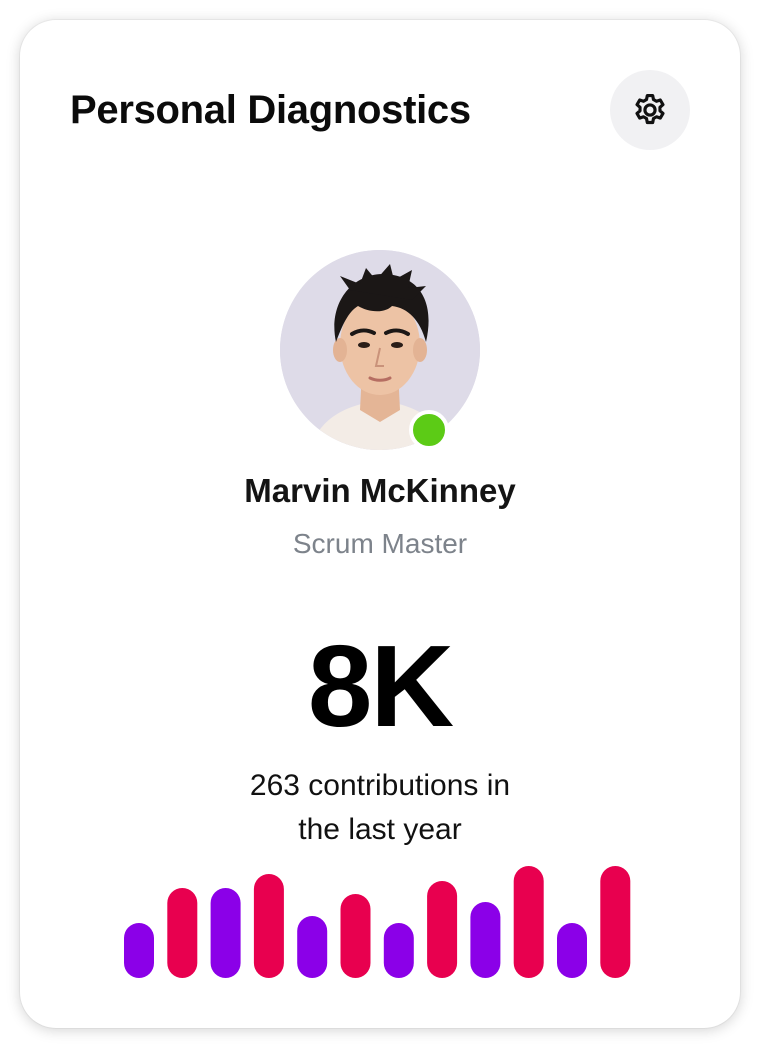  What do you see at coordinates (380, 808) in the screenshot?
I see `contribution-caption: 263 contributions in the last year` at bounding box center [380, 808].